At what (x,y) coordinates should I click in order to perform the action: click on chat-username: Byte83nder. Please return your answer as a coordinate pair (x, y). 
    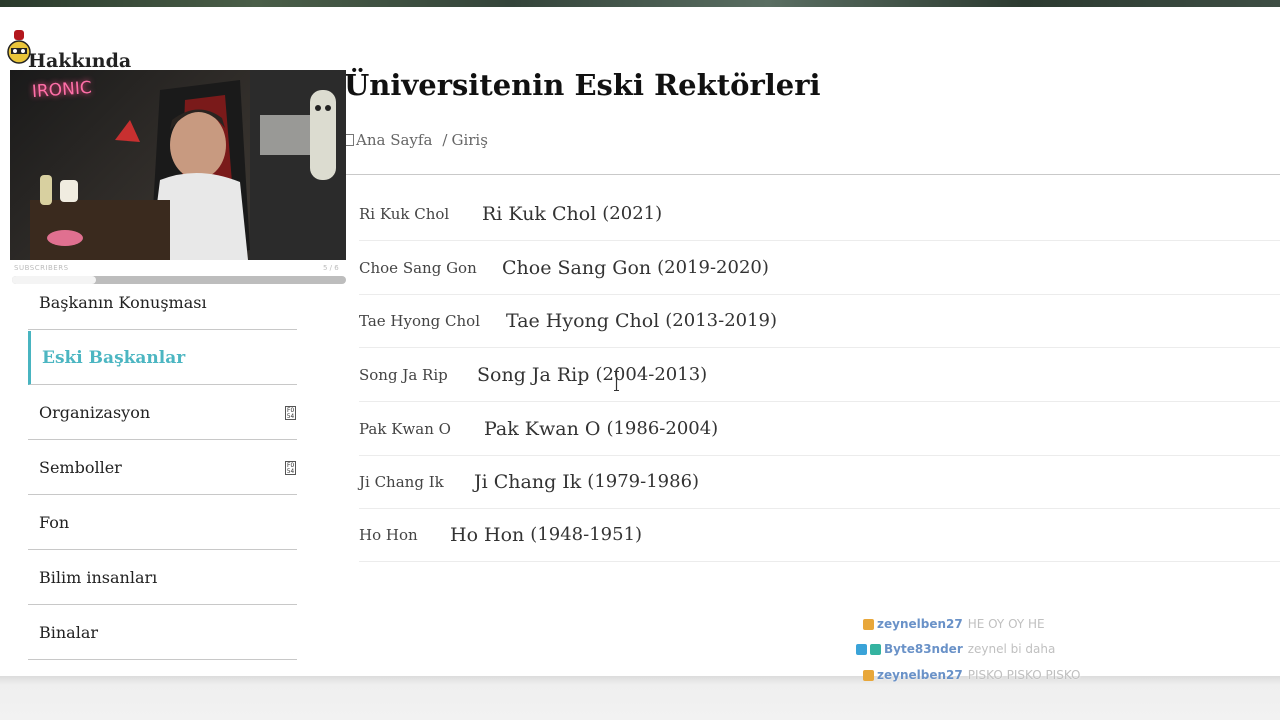
    Looking at the image, I should click on (923, 649).